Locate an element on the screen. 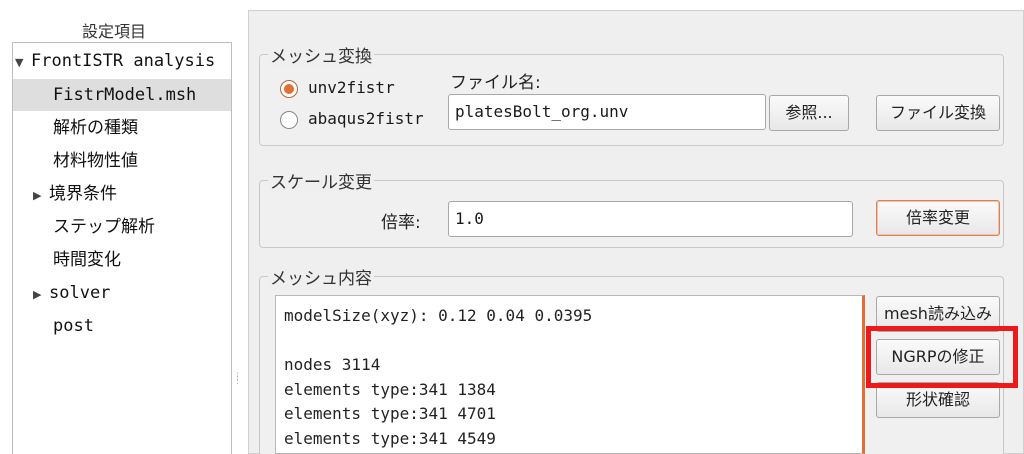 The width and height of the screenshot is (1024, 454). radio-selected-icon is located at coordinates (289, 88).